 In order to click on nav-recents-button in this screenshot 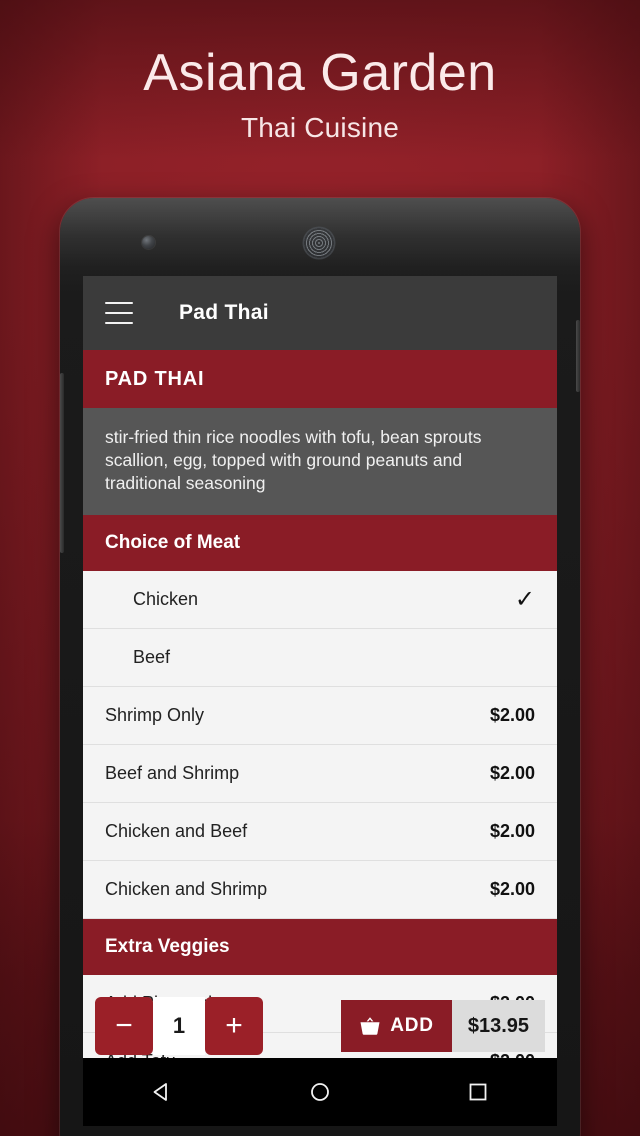, I will do `click(478, 1092)`.